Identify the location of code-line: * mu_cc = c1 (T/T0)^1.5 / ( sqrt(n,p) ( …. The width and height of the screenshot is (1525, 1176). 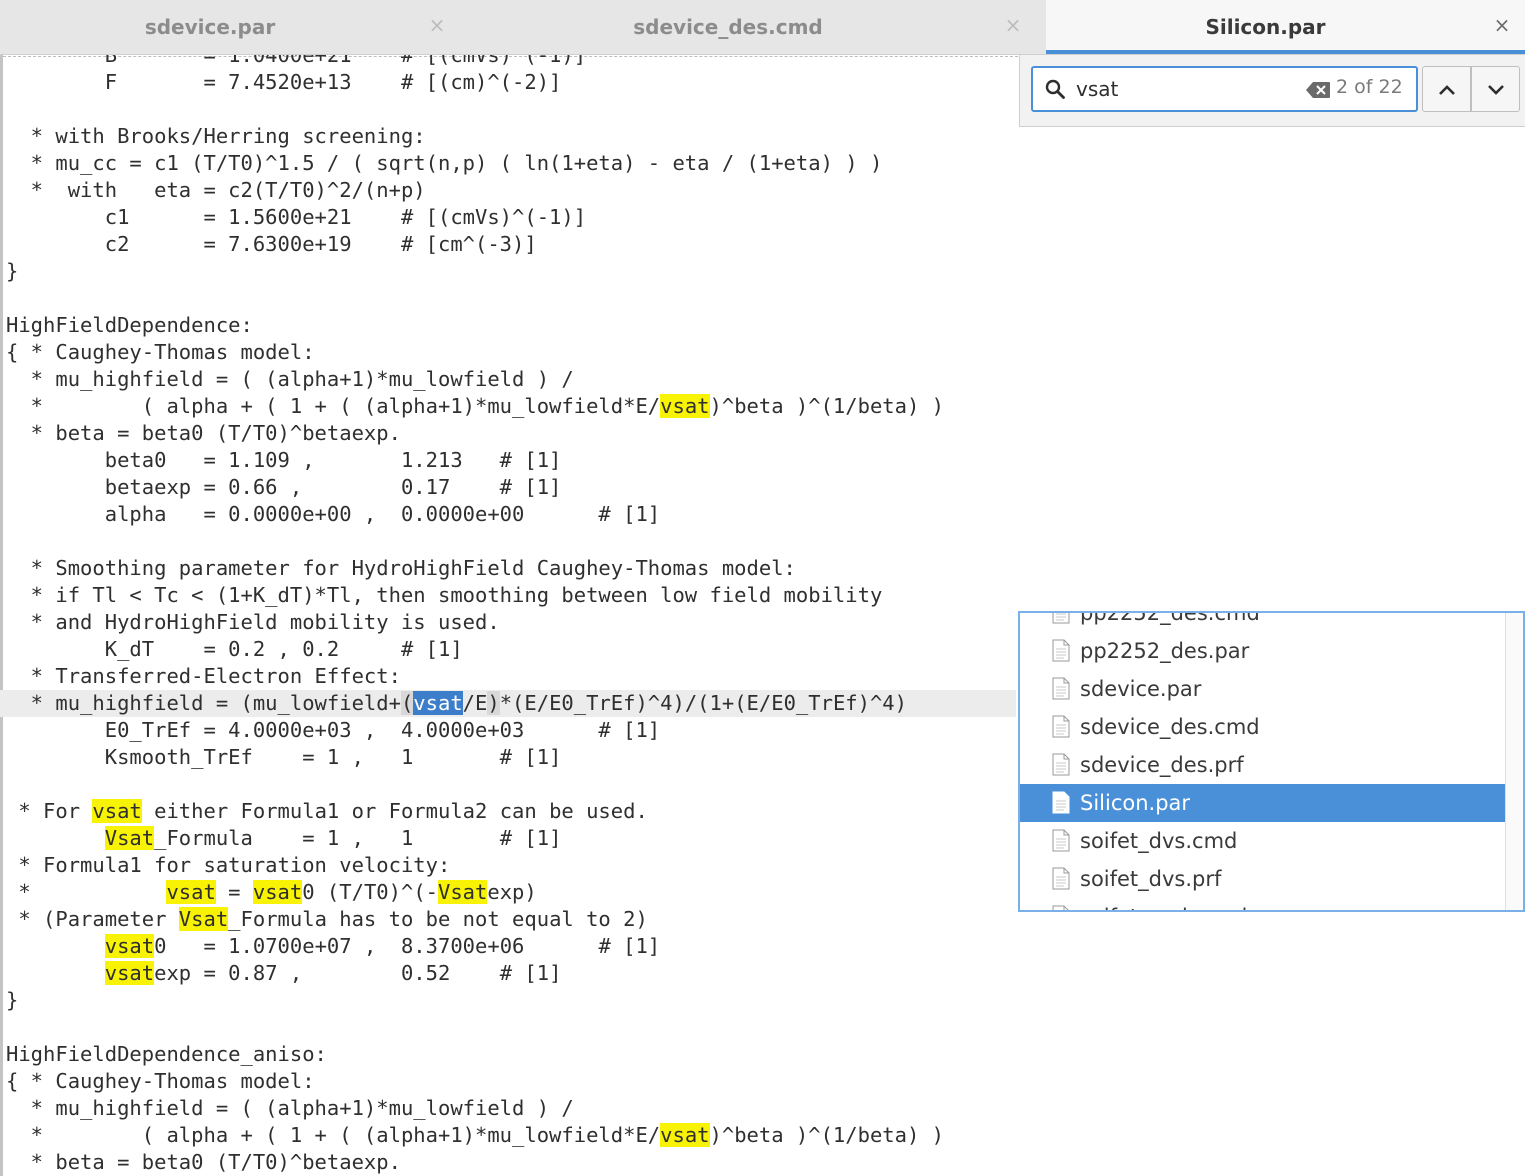
(511, 163).